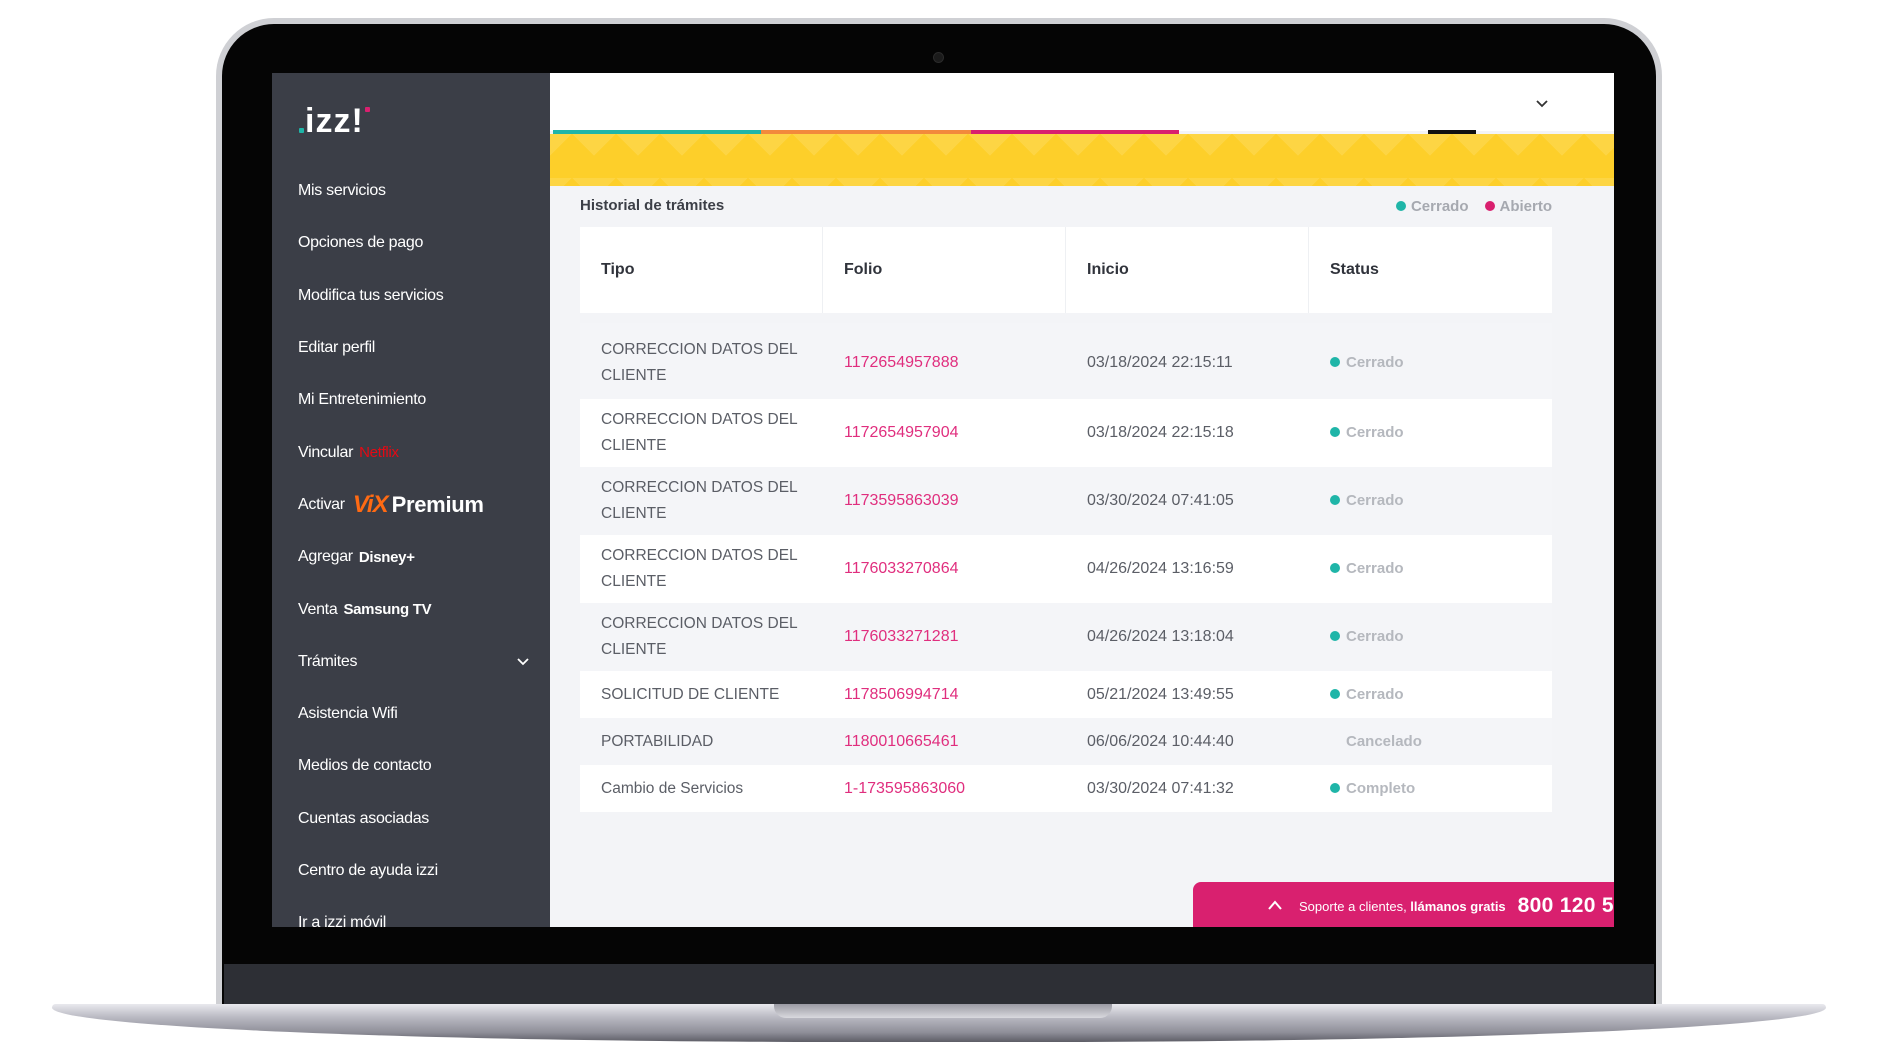 The image size is (1878, 1056). I want to click on sidebar-item-centro-de-ayuda: Centro de ayuda izzi, so click(411, 871).